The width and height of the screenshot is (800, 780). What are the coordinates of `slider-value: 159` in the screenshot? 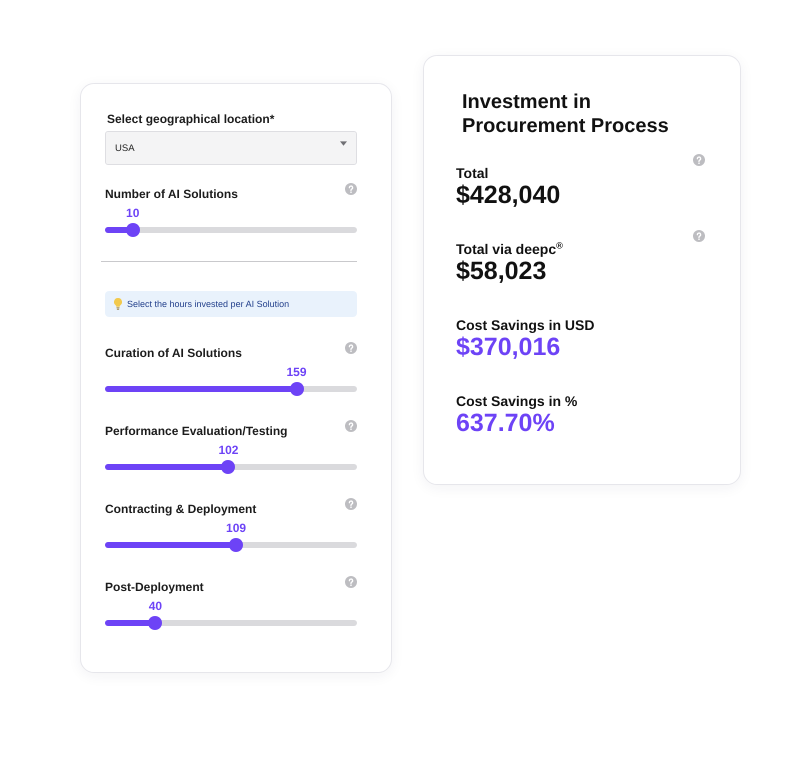 It's located at (296, 372).